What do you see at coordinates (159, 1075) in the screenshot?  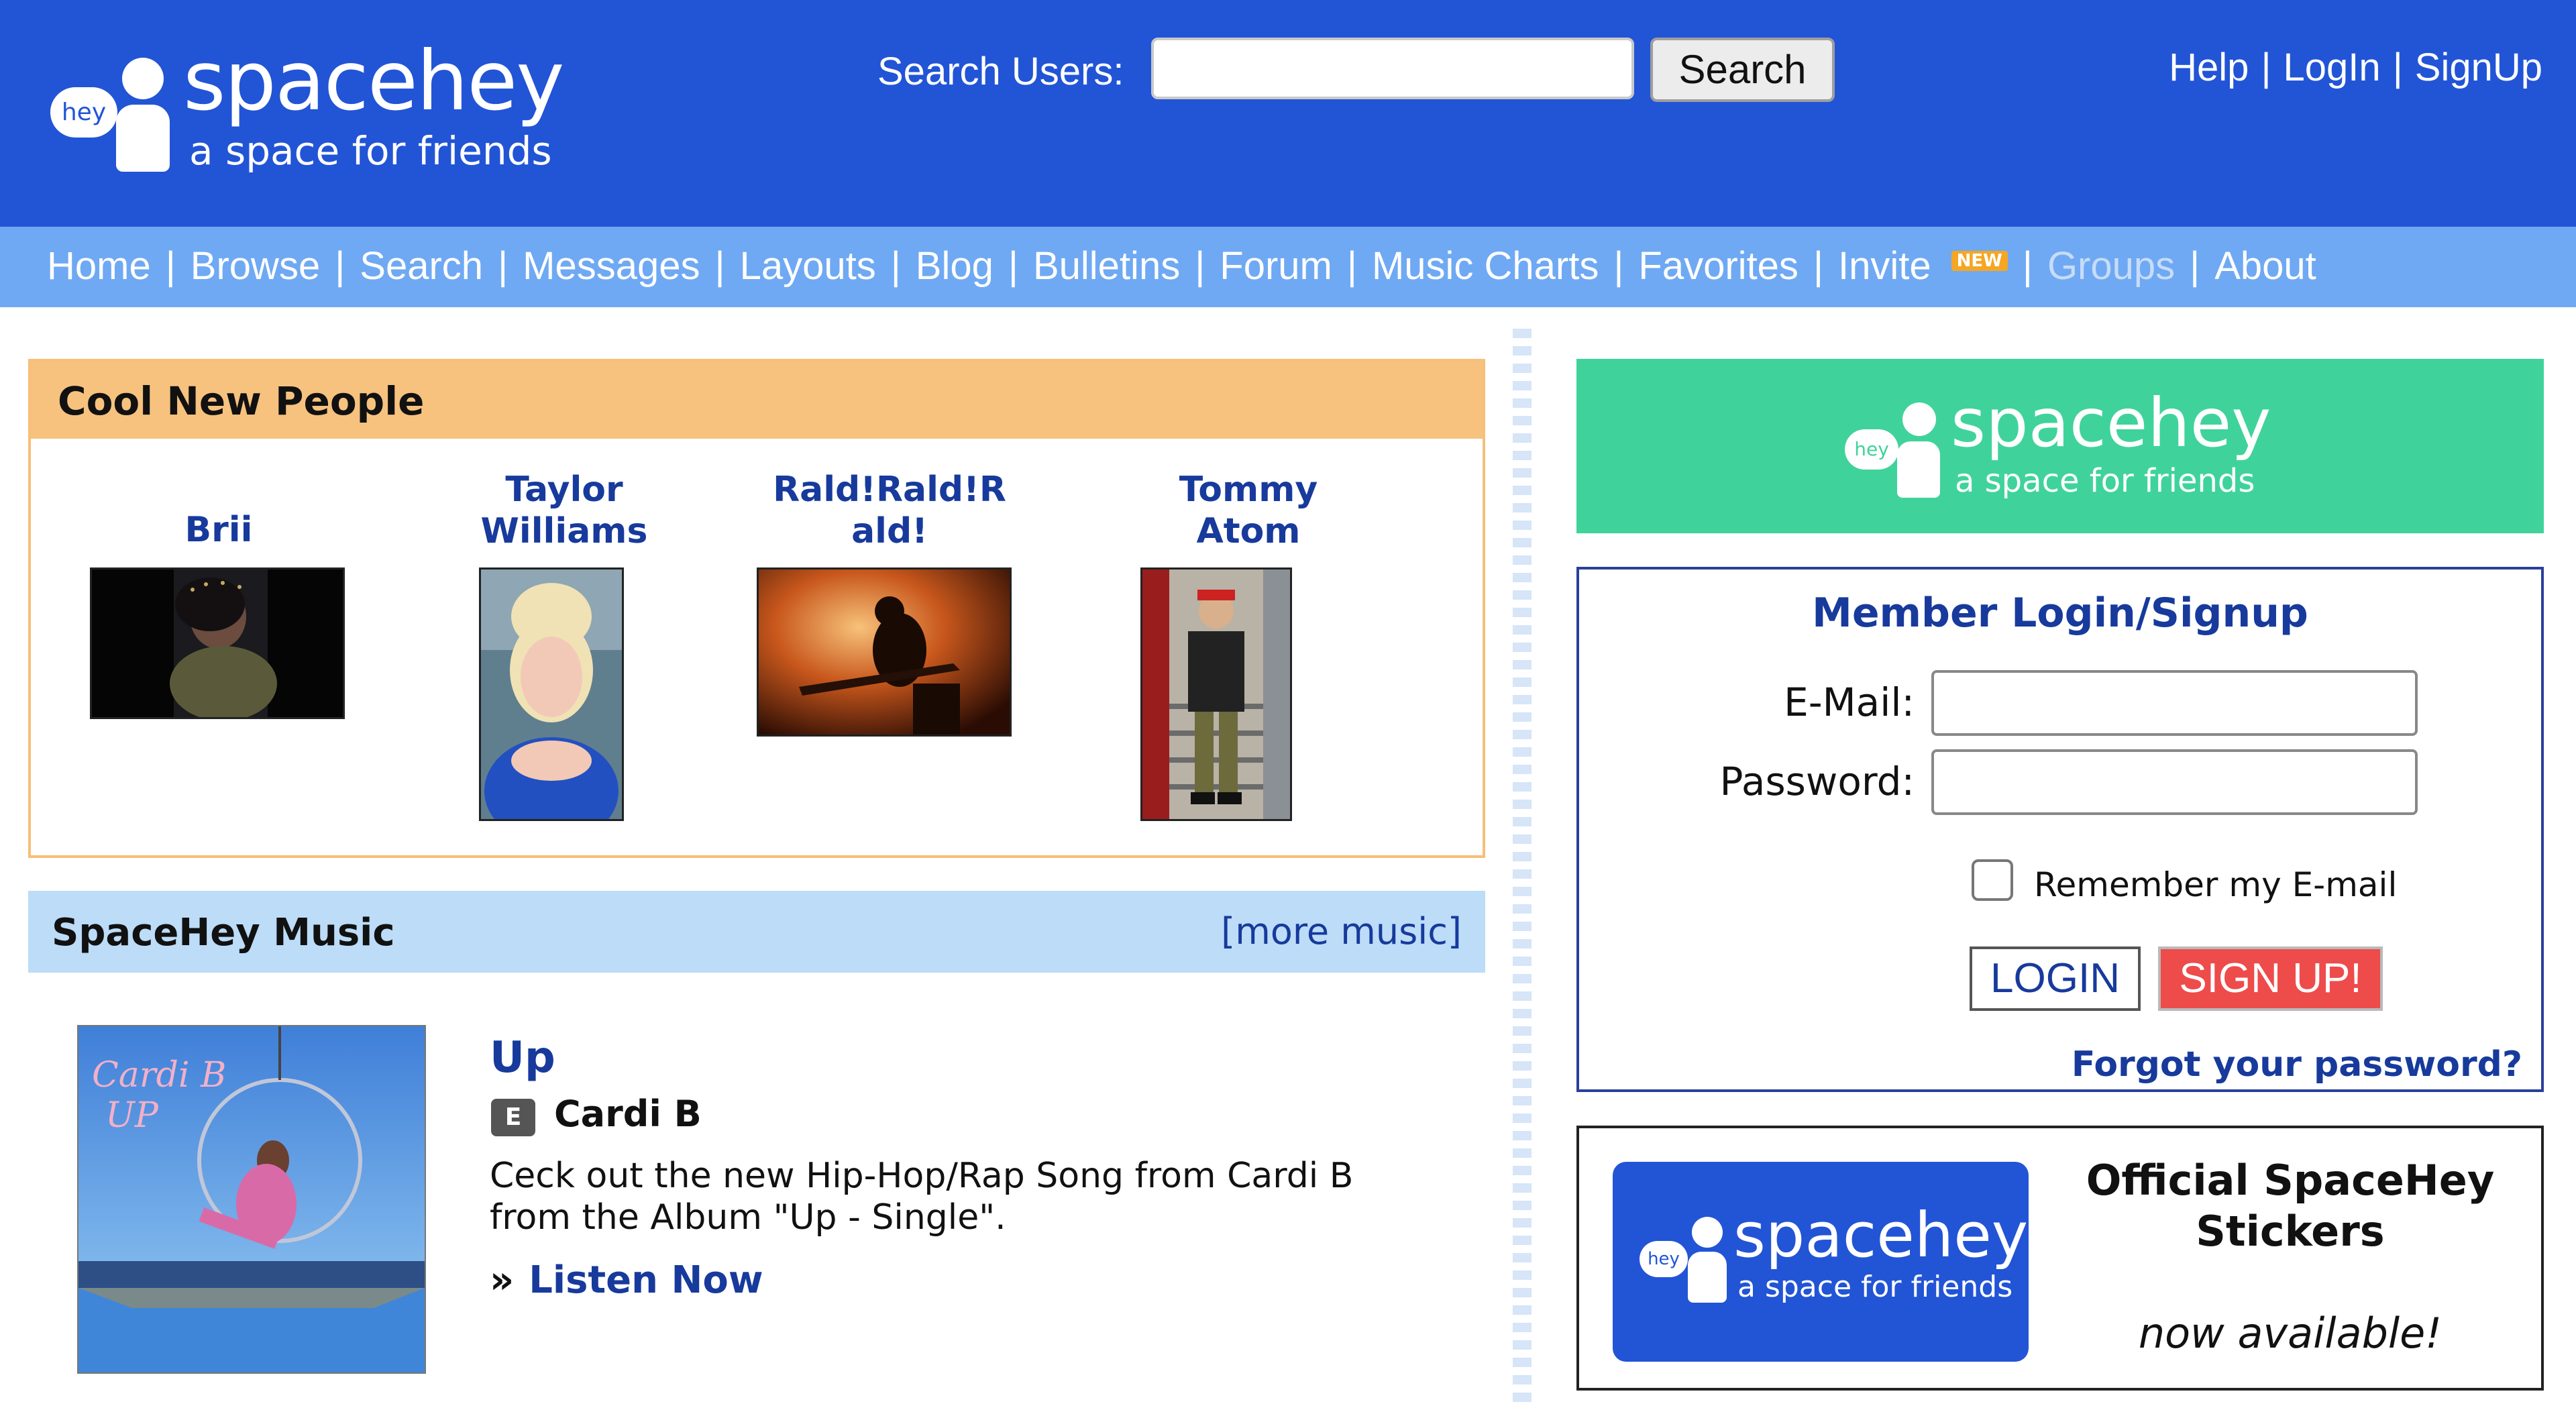 I see `svg-text: Cardi B` at bounding box center [159, 1075].